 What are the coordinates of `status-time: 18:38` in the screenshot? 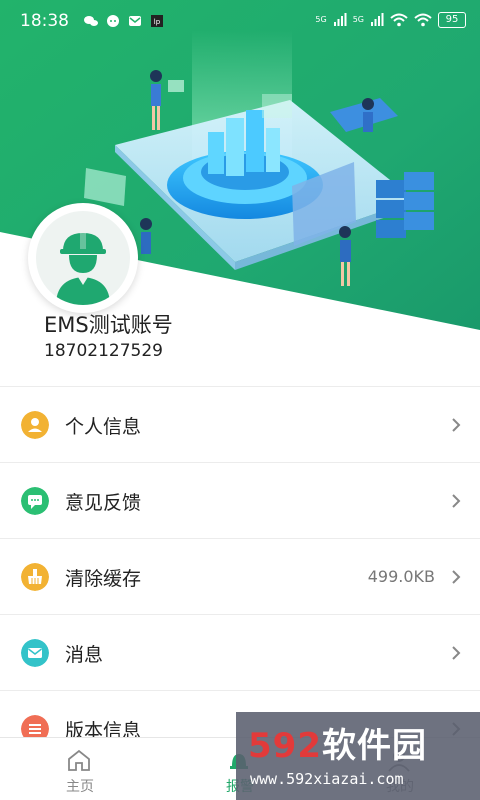 It's located at (44, 21).